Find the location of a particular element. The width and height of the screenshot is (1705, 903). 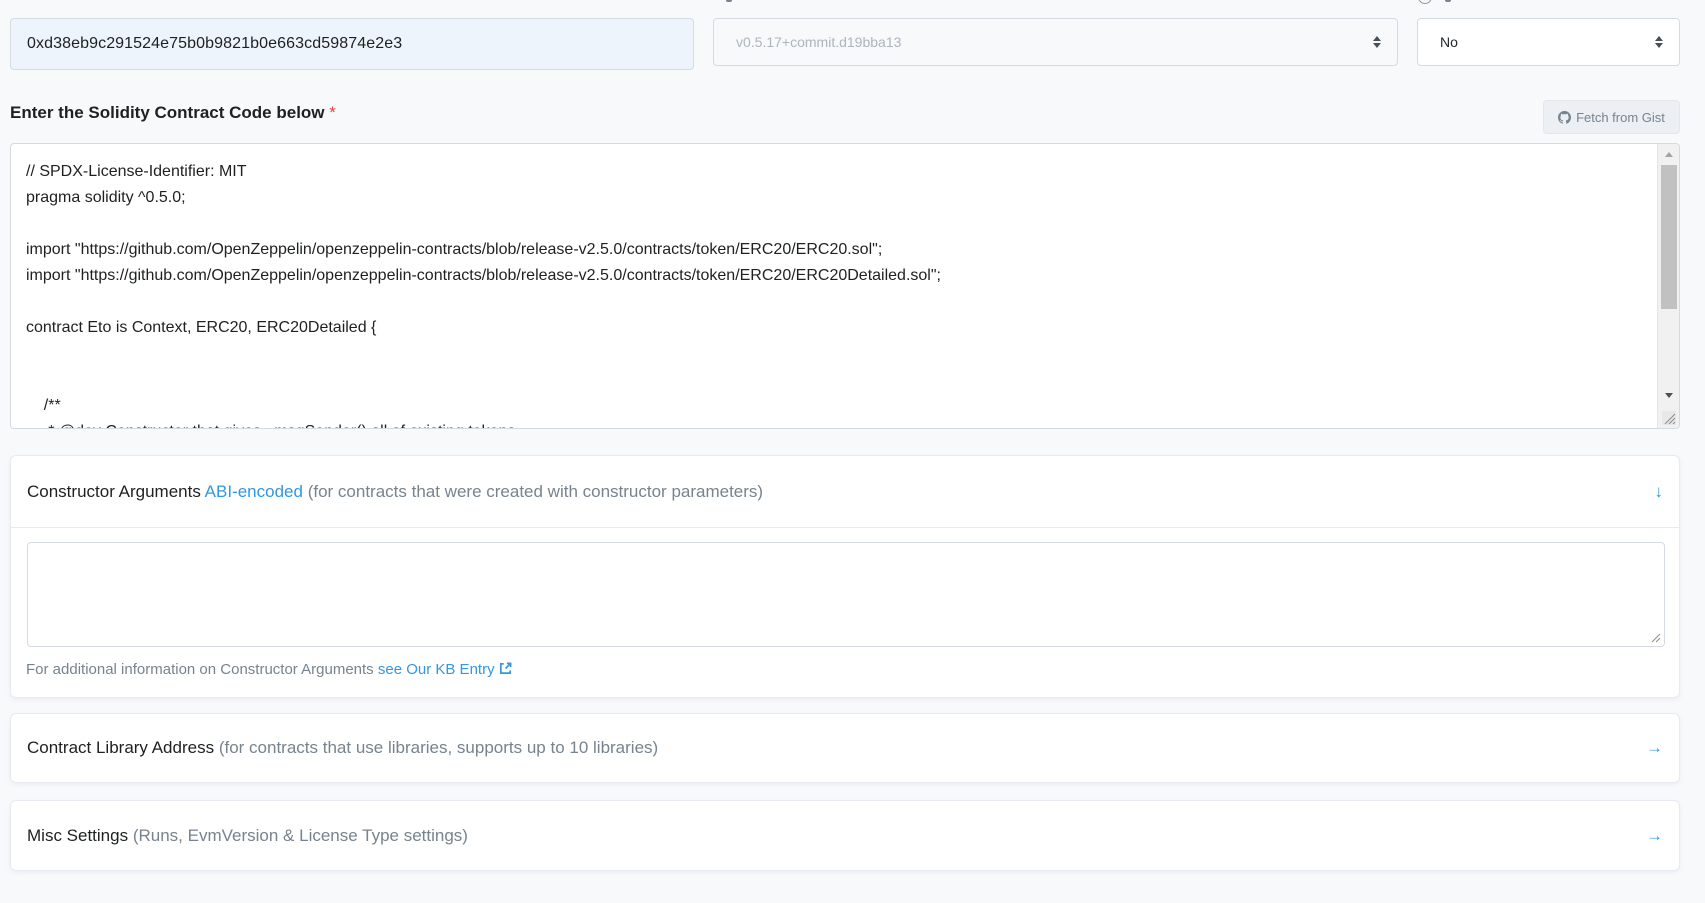

compiler-version-select: v0.5.17+commit.d19bba13 is located at coordinates (1055, 42).